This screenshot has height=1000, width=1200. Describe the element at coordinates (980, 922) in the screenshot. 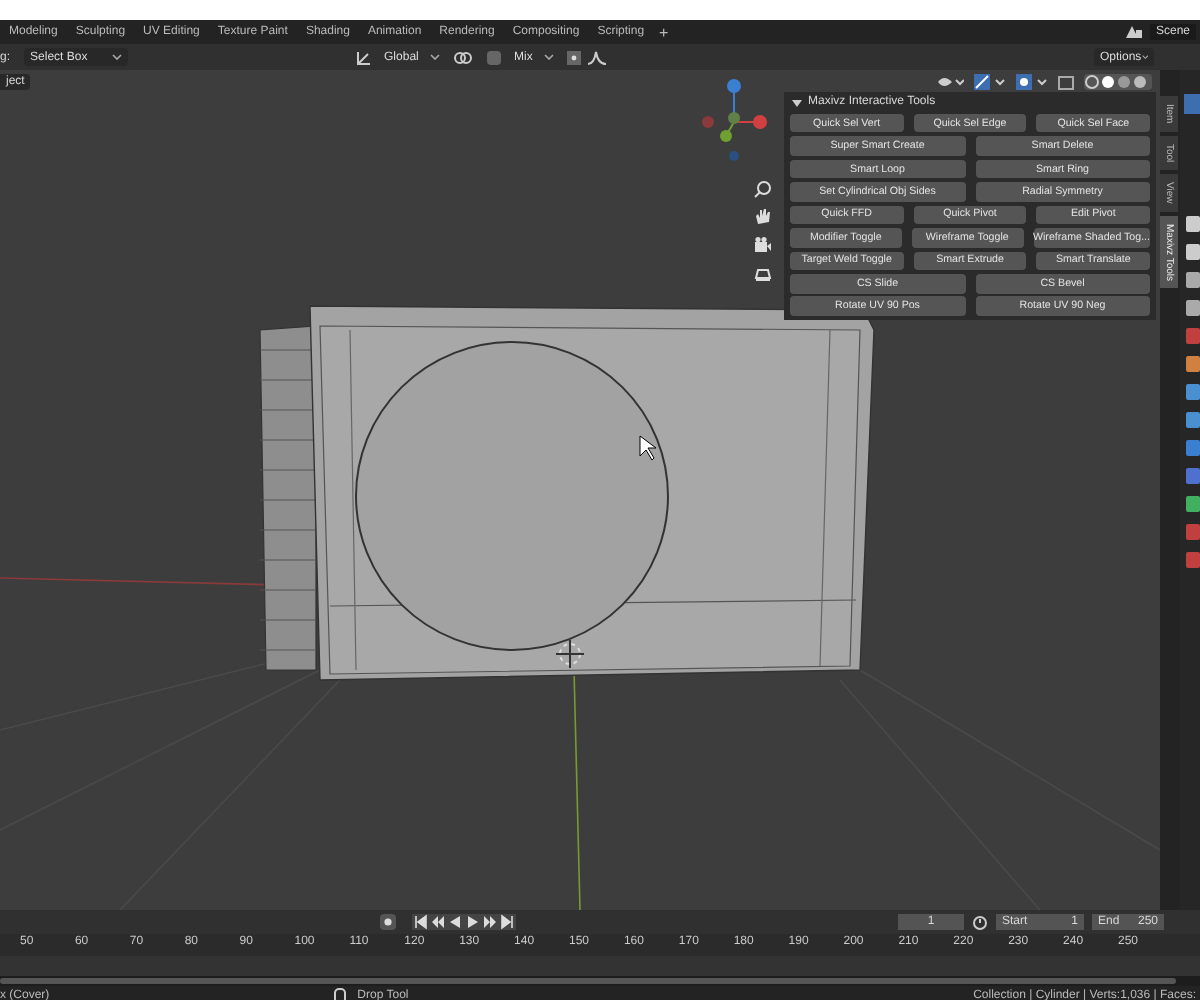

I see `stopwatch-icon` at that location.